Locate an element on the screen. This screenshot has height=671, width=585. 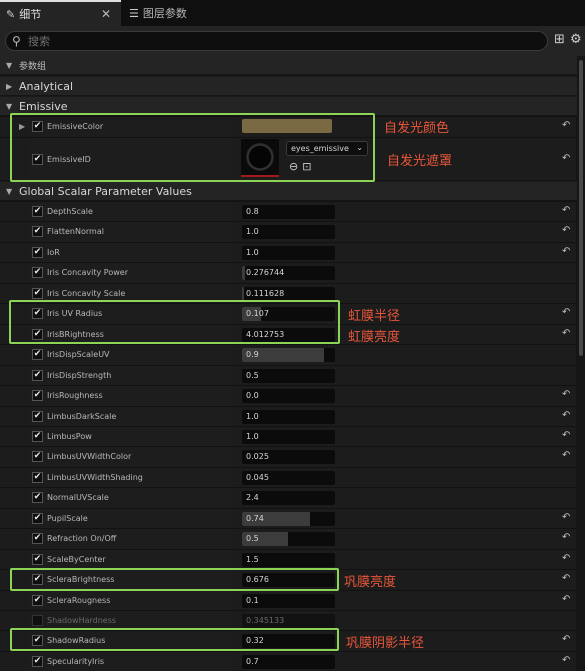
tab-details: ✎ 细节 ✕ is located at coordinates (60, 13).